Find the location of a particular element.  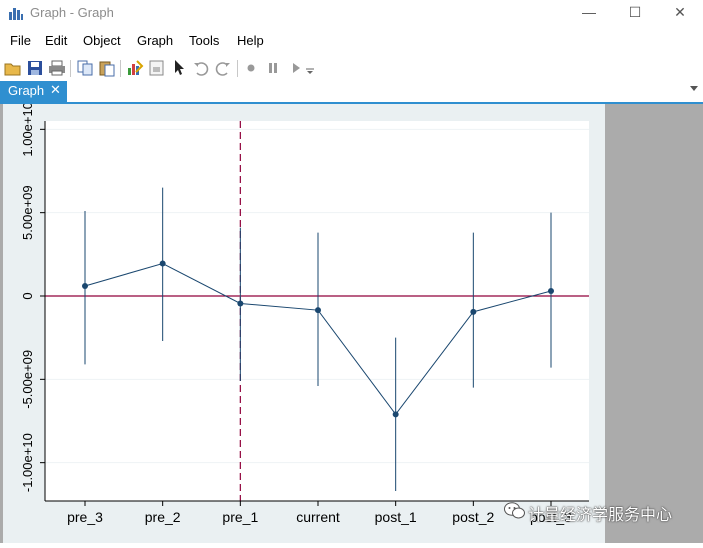

stata-graph-icon is located at coordinates (16, 14).